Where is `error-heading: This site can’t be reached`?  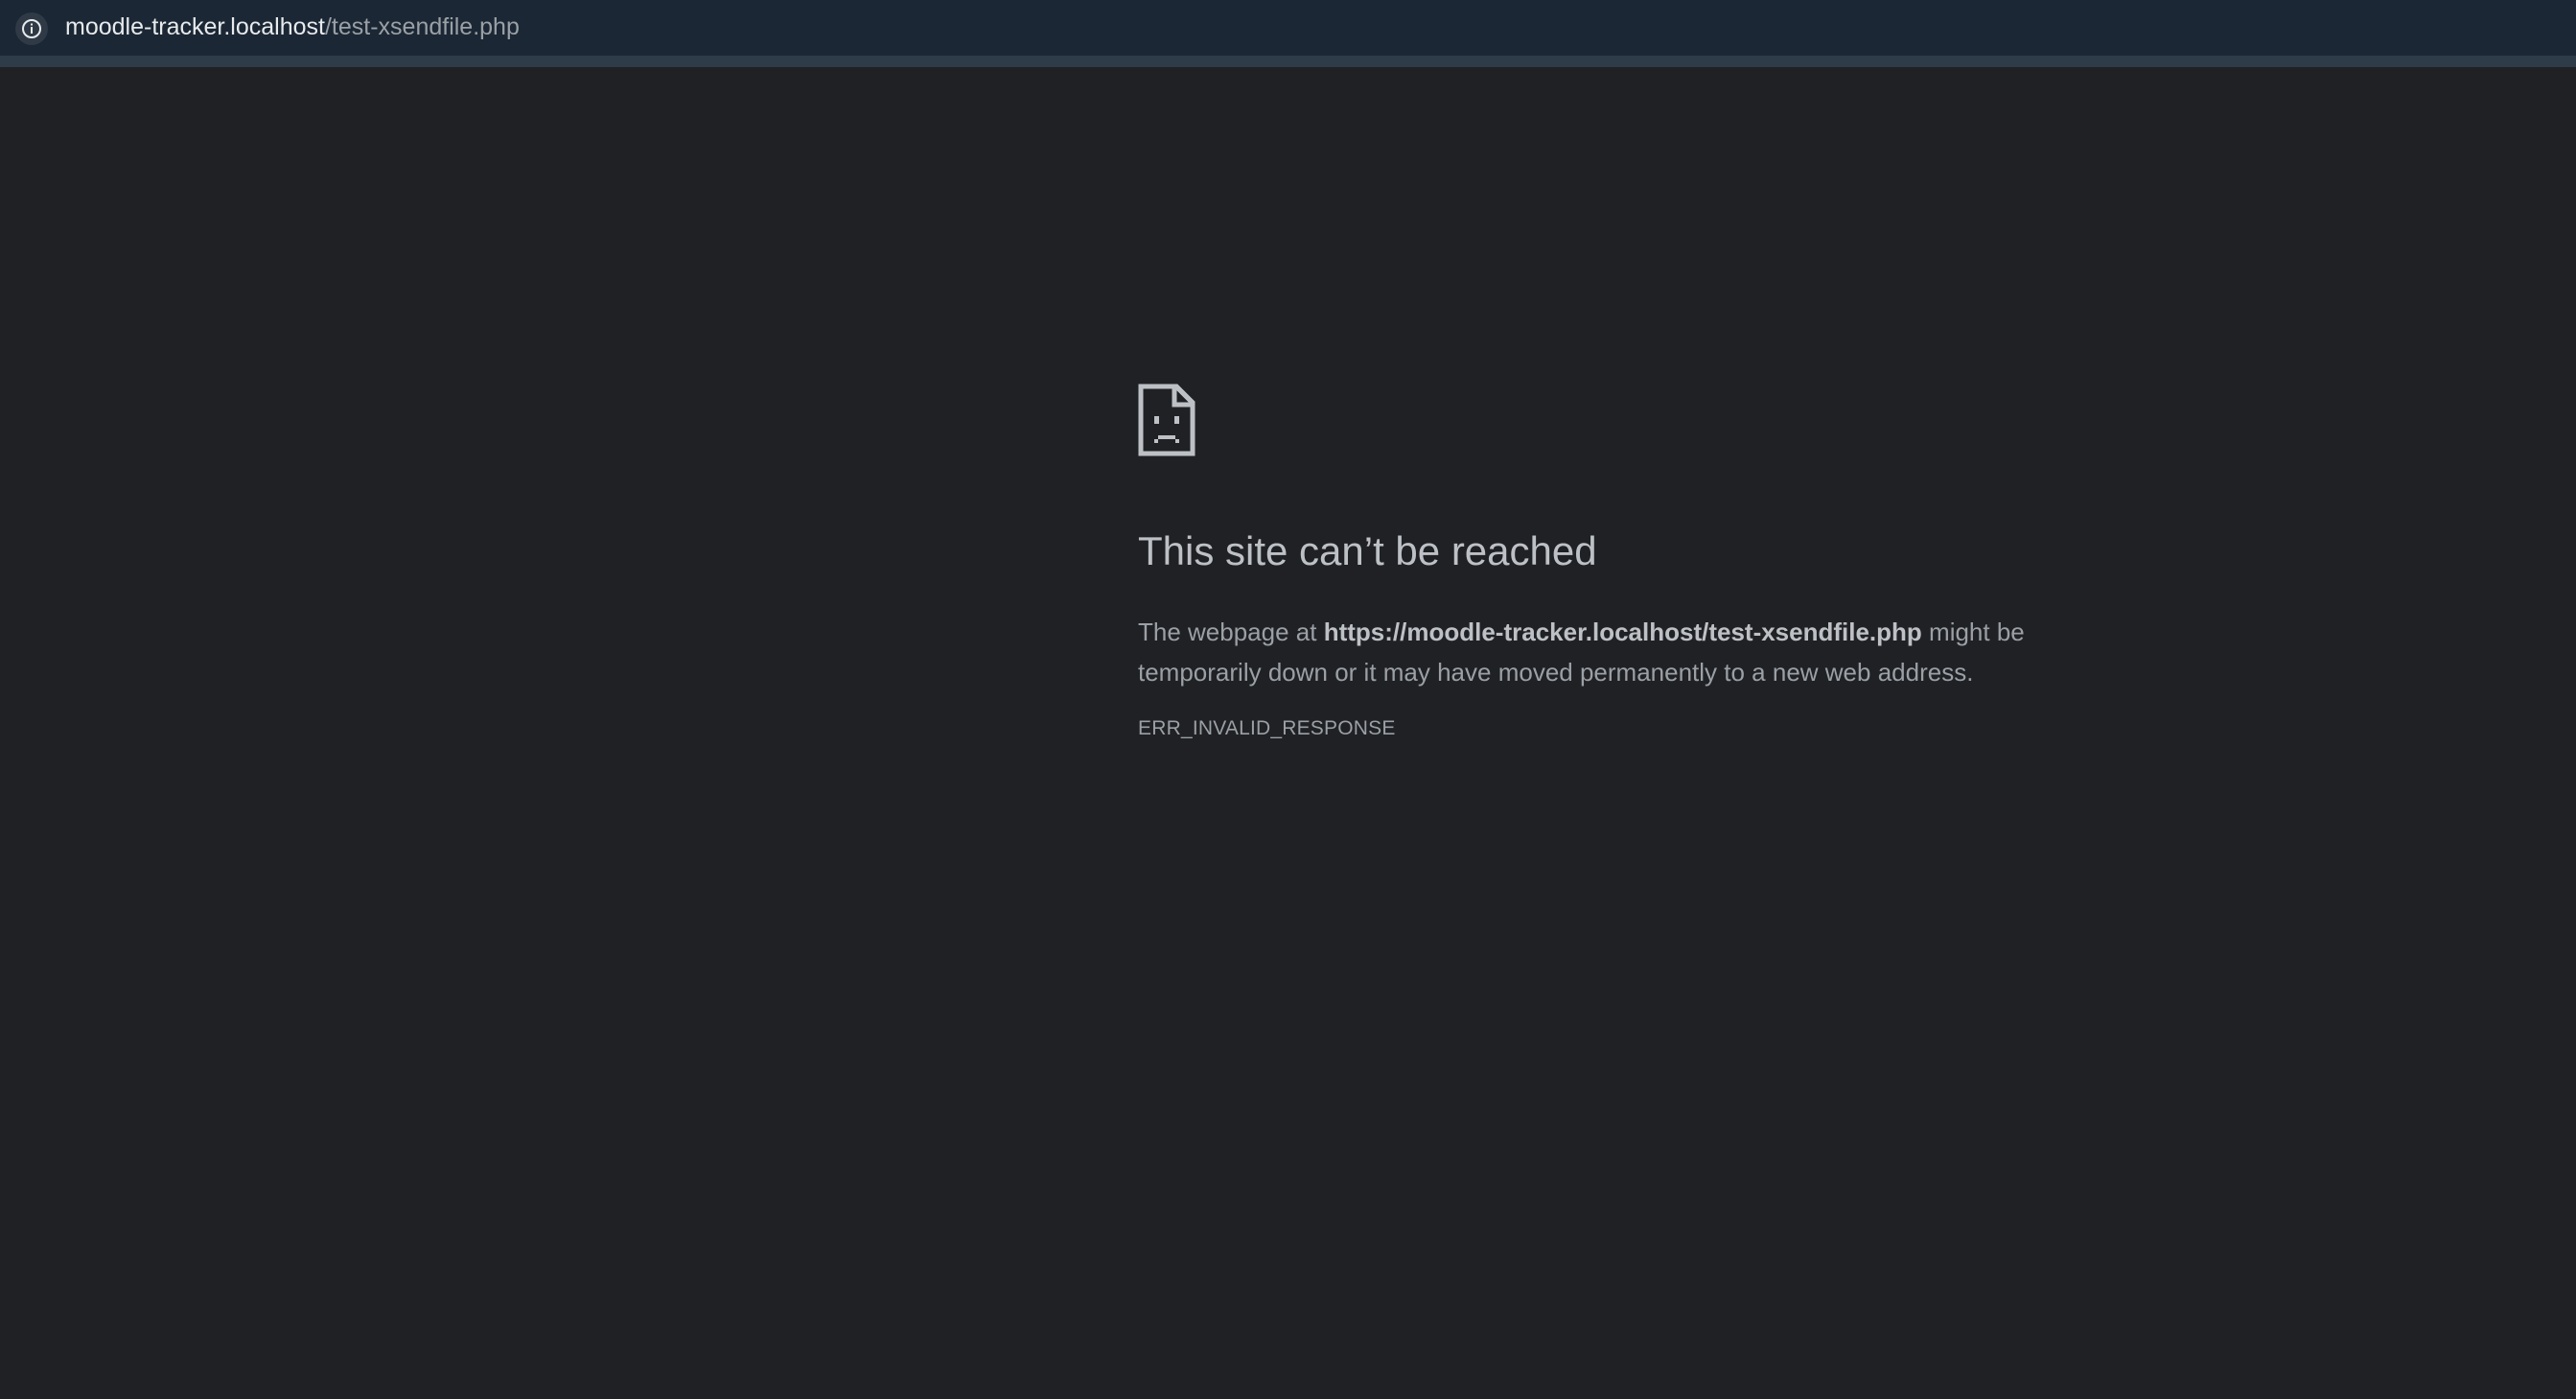 error-heading: This site can’t be reached is located at coordinates (1367, 550).